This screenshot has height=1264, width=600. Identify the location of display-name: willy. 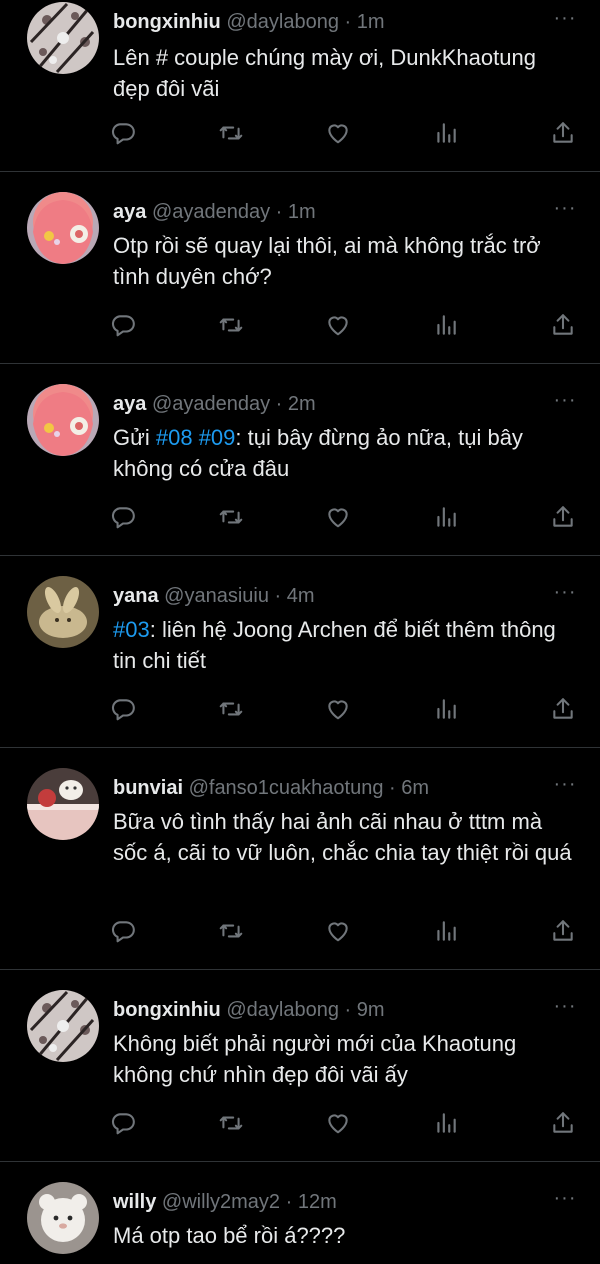
(134, 1202).